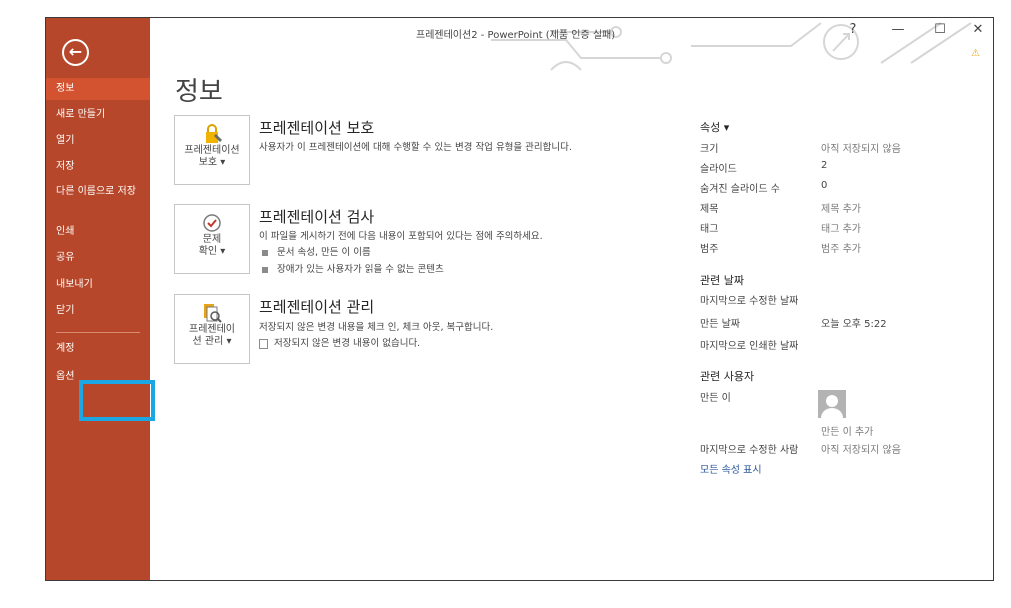  What do you see at coordinates (749, 346) in the screenshot?
I see `date-label: 마지막으로 인쇄한 날짜` at bounding box center [749, 346].